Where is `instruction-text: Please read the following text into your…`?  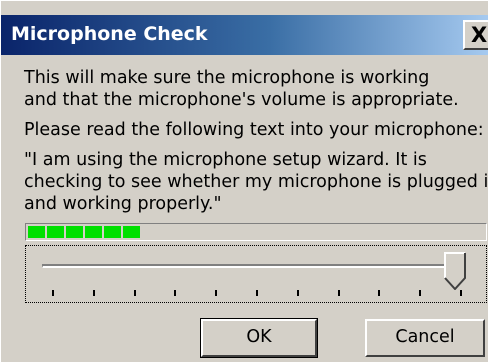
instruction-text: Please read the following text into your… is located at coordinates (254, 130).